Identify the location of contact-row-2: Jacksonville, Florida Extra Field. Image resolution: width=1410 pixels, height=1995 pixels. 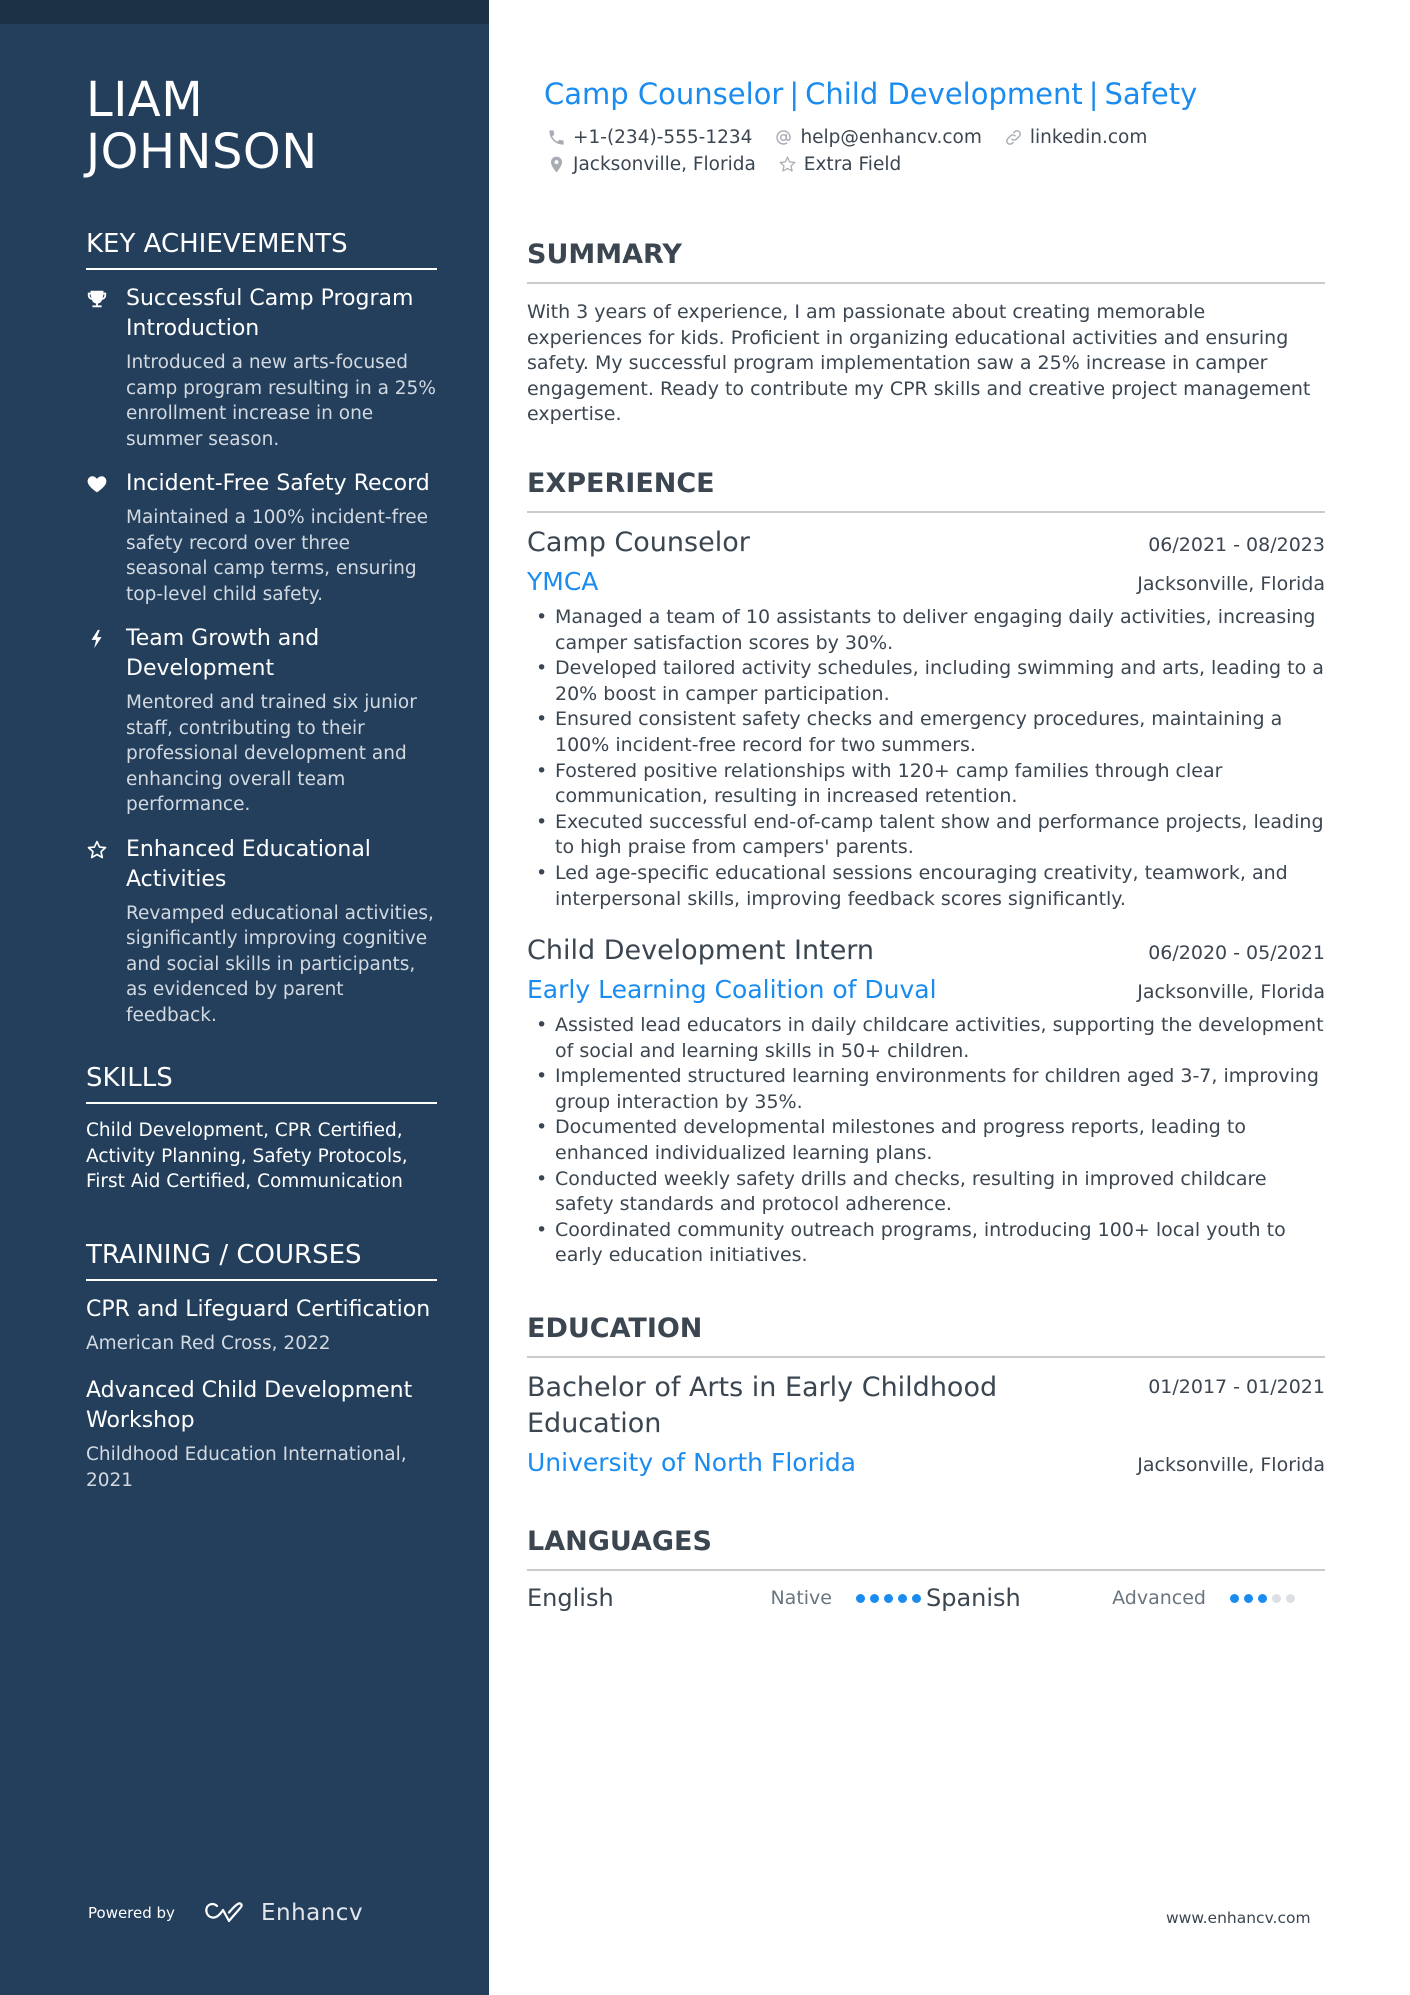
(735, 164).